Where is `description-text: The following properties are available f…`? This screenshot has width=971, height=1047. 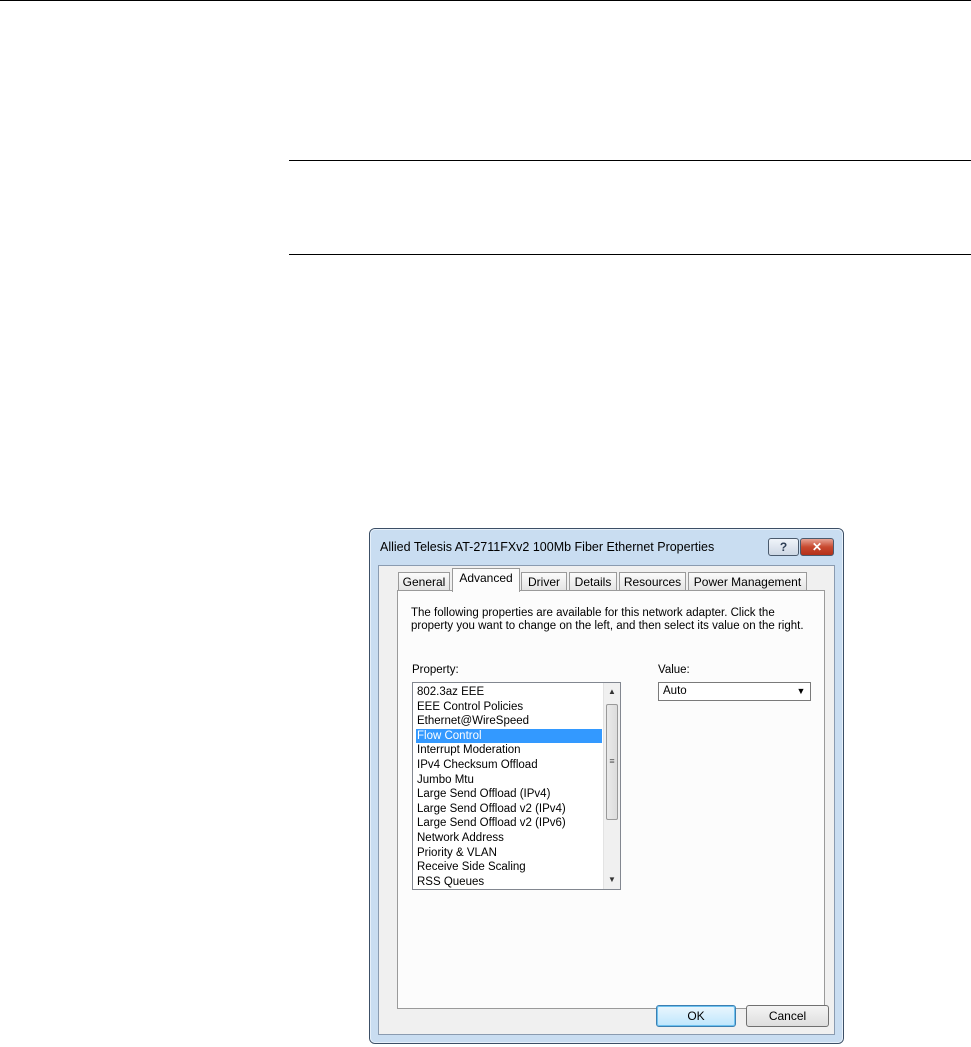
description-text: The following properties are available f… is located at coordinates (607, 619).